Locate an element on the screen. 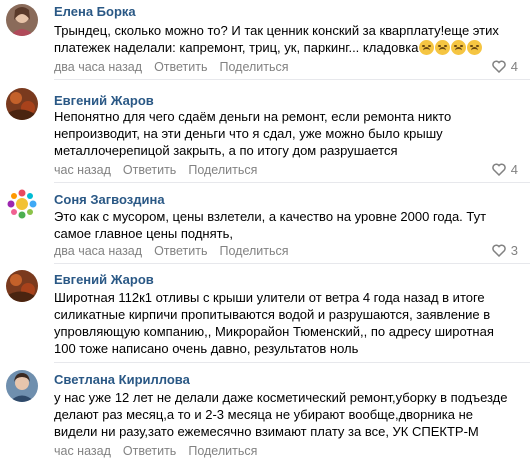  comment-text-line: самое главное цены поднять, is located at coordinates (143, 233).